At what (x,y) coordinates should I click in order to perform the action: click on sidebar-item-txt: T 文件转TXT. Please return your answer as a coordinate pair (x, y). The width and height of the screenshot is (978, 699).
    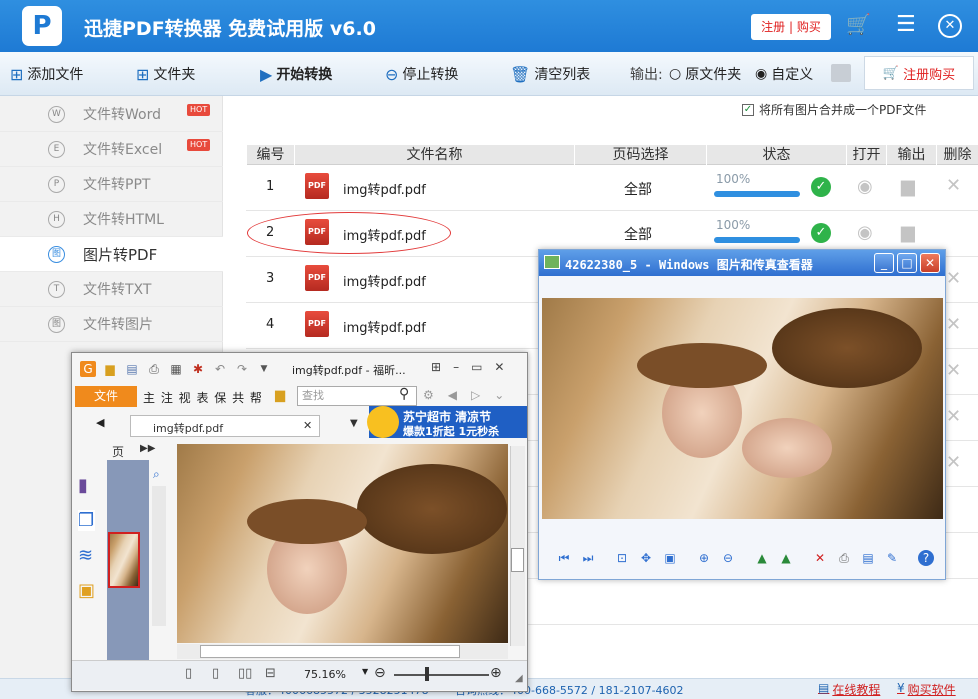
    Looking at the image, I should click on (111, 289).